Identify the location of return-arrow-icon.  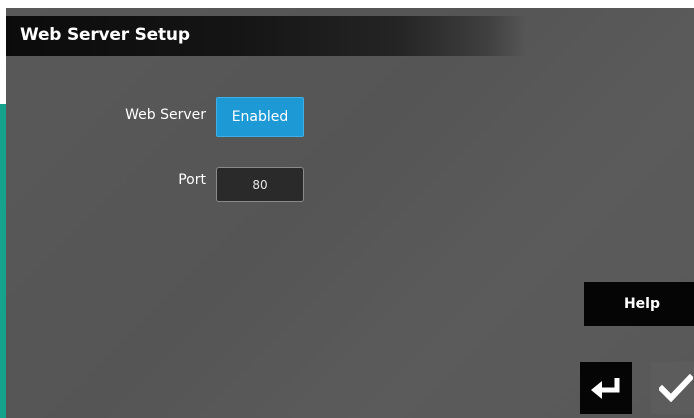
(605, 388).